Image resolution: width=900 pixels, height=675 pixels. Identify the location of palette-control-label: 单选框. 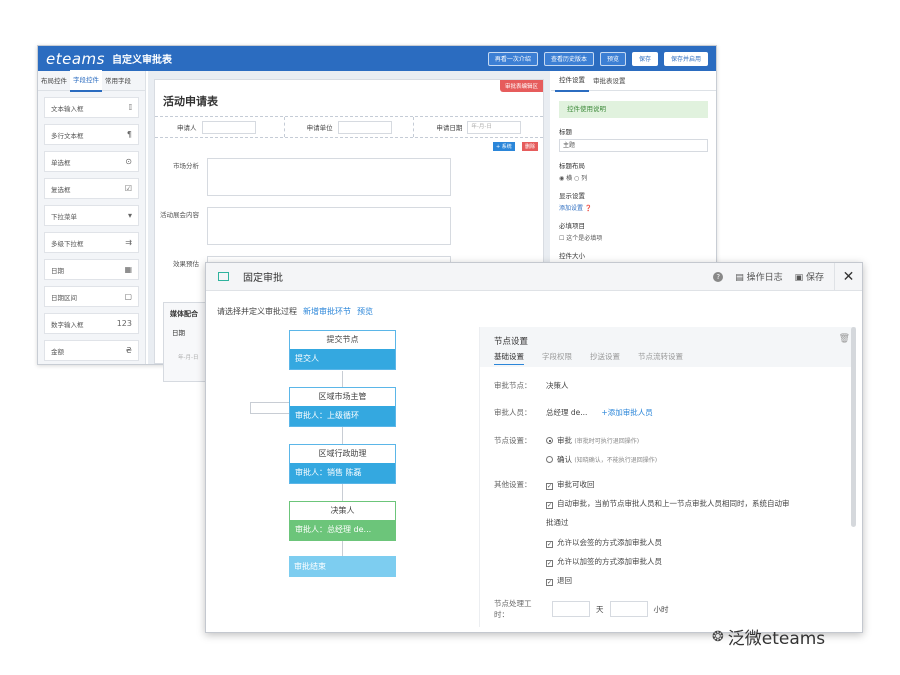
(61, 162).